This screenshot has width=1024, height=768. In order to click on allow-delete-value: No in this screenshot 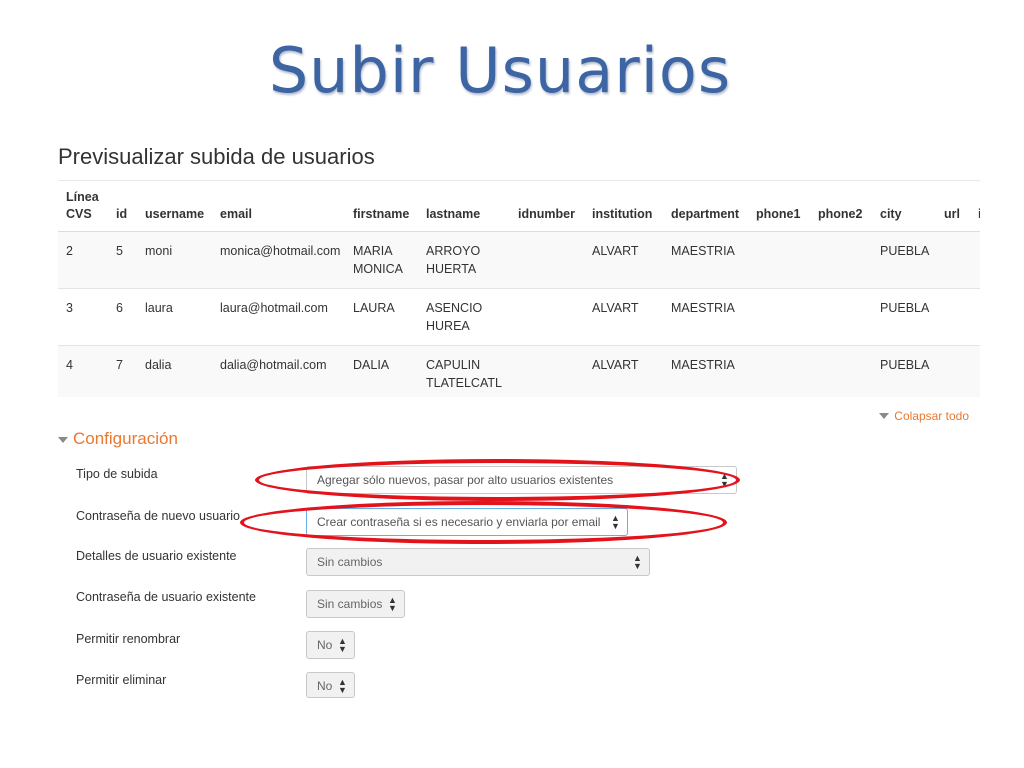, I will do `click(325, 686)`.